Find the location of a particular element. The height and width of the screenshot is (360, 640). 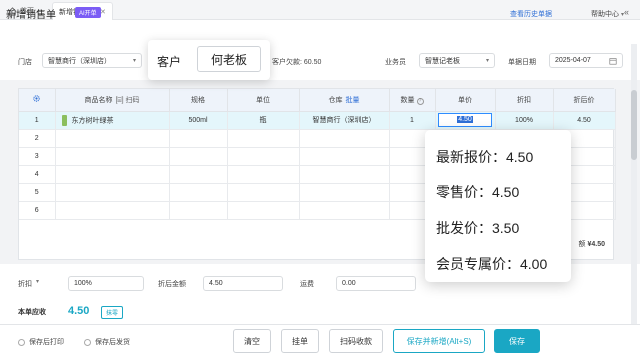

collapse-icon: « is located at coordinates (626, 12).